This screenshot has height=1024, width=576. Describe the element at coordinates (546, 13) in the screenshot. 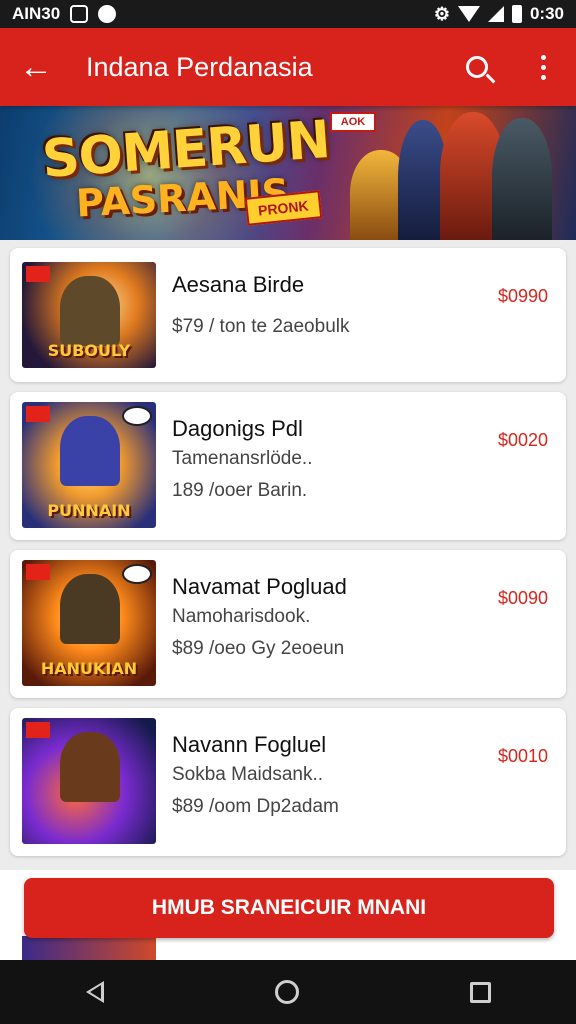

I see `status-time-right: 0:30` at that location.